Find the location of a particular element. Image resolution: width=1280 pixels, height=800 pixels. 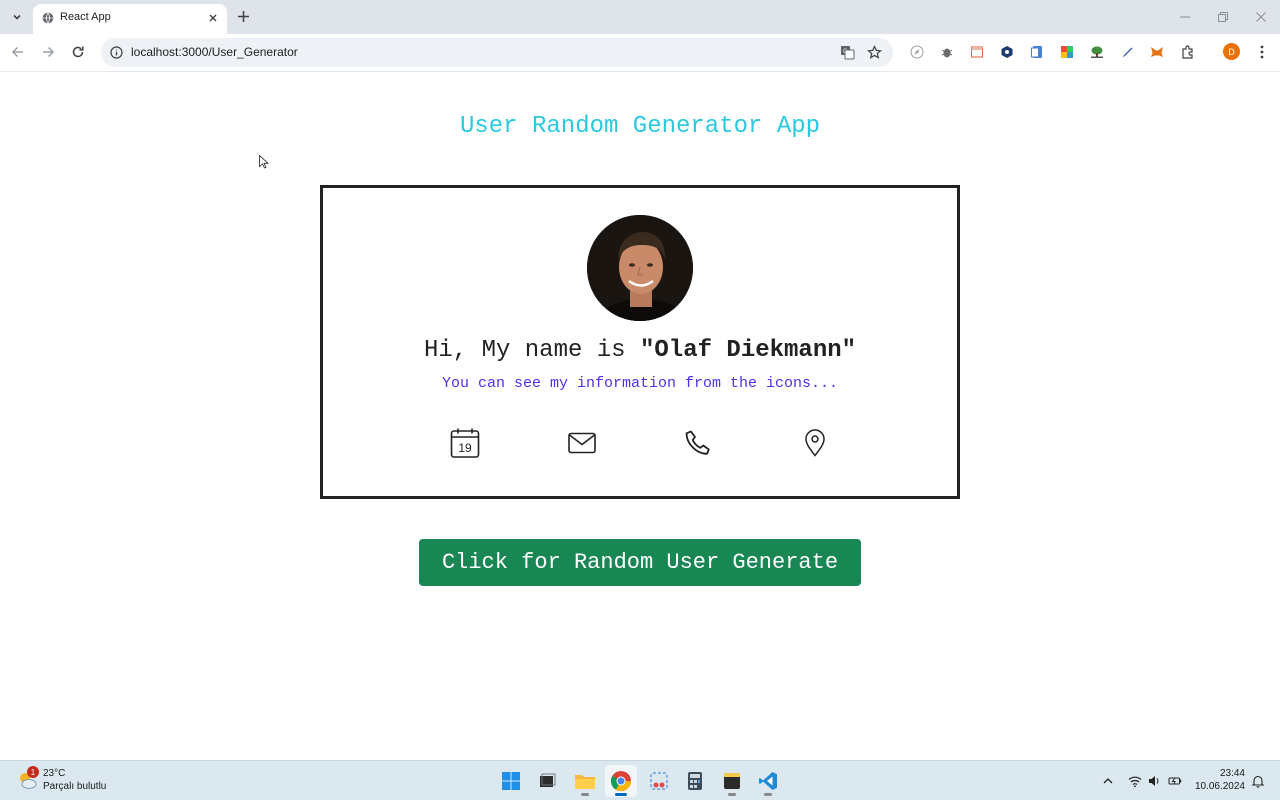

greeting-prefix: Hi, My name is is located at coordinates (531, 350).